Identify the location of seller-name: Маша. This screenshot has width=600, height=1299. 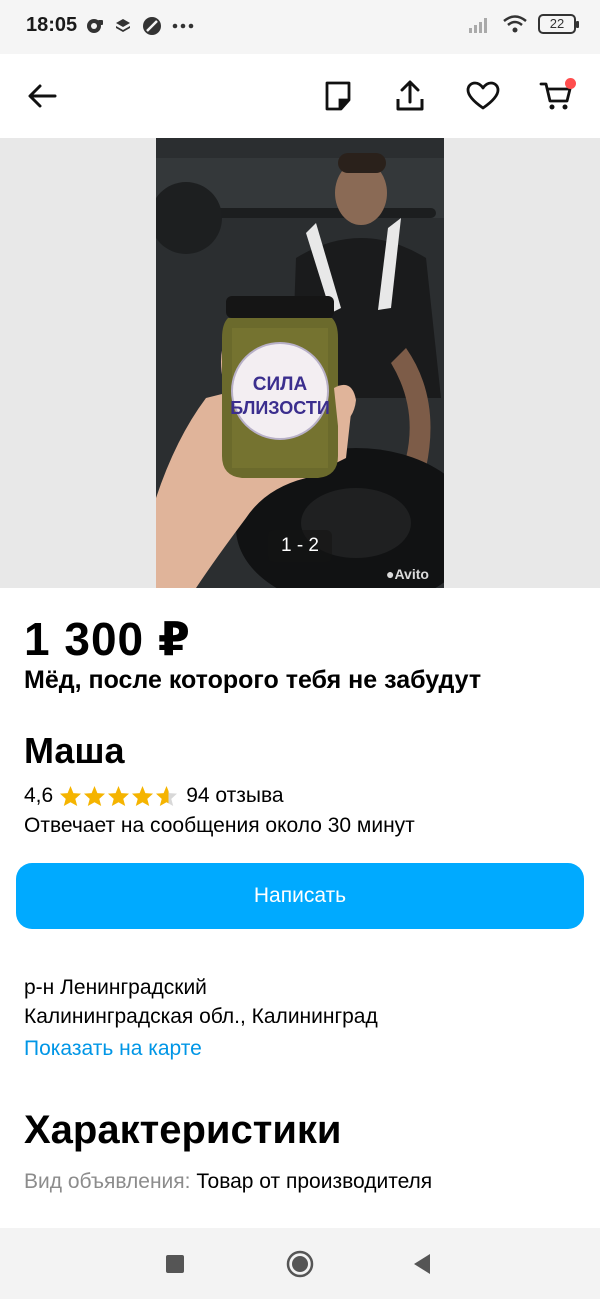
(74, 751).